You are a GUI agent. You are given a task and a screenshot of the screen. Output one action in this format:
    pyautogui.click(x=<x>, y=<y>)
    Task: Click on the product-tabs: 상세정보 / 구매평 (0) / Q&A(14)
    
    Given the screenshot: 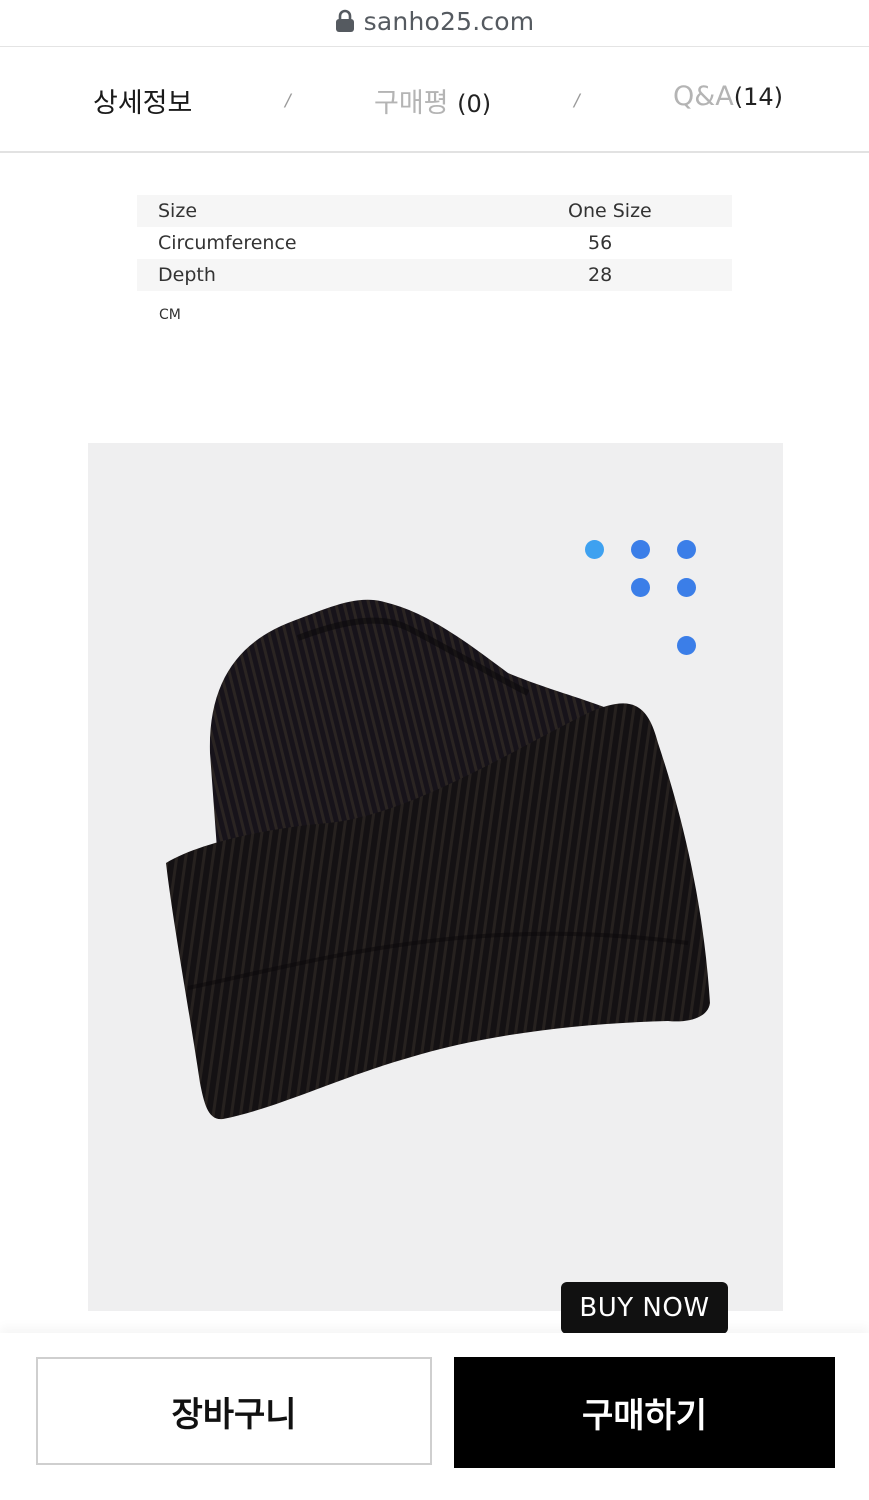 What is the action you would take?
    pyautogui.click(x=434, y=100)
    